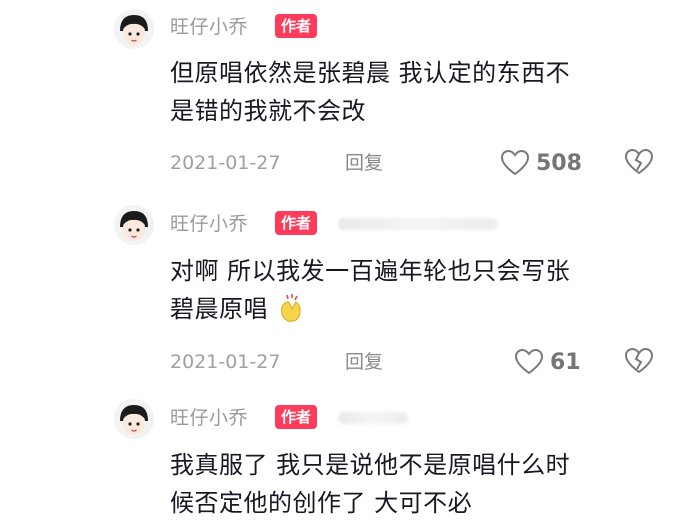 Image resolution: width=690 pixels, height=522 pixels. Describe the element at coordinates (559, 163) in the screenshot. I see `like-count: 508` at that location.